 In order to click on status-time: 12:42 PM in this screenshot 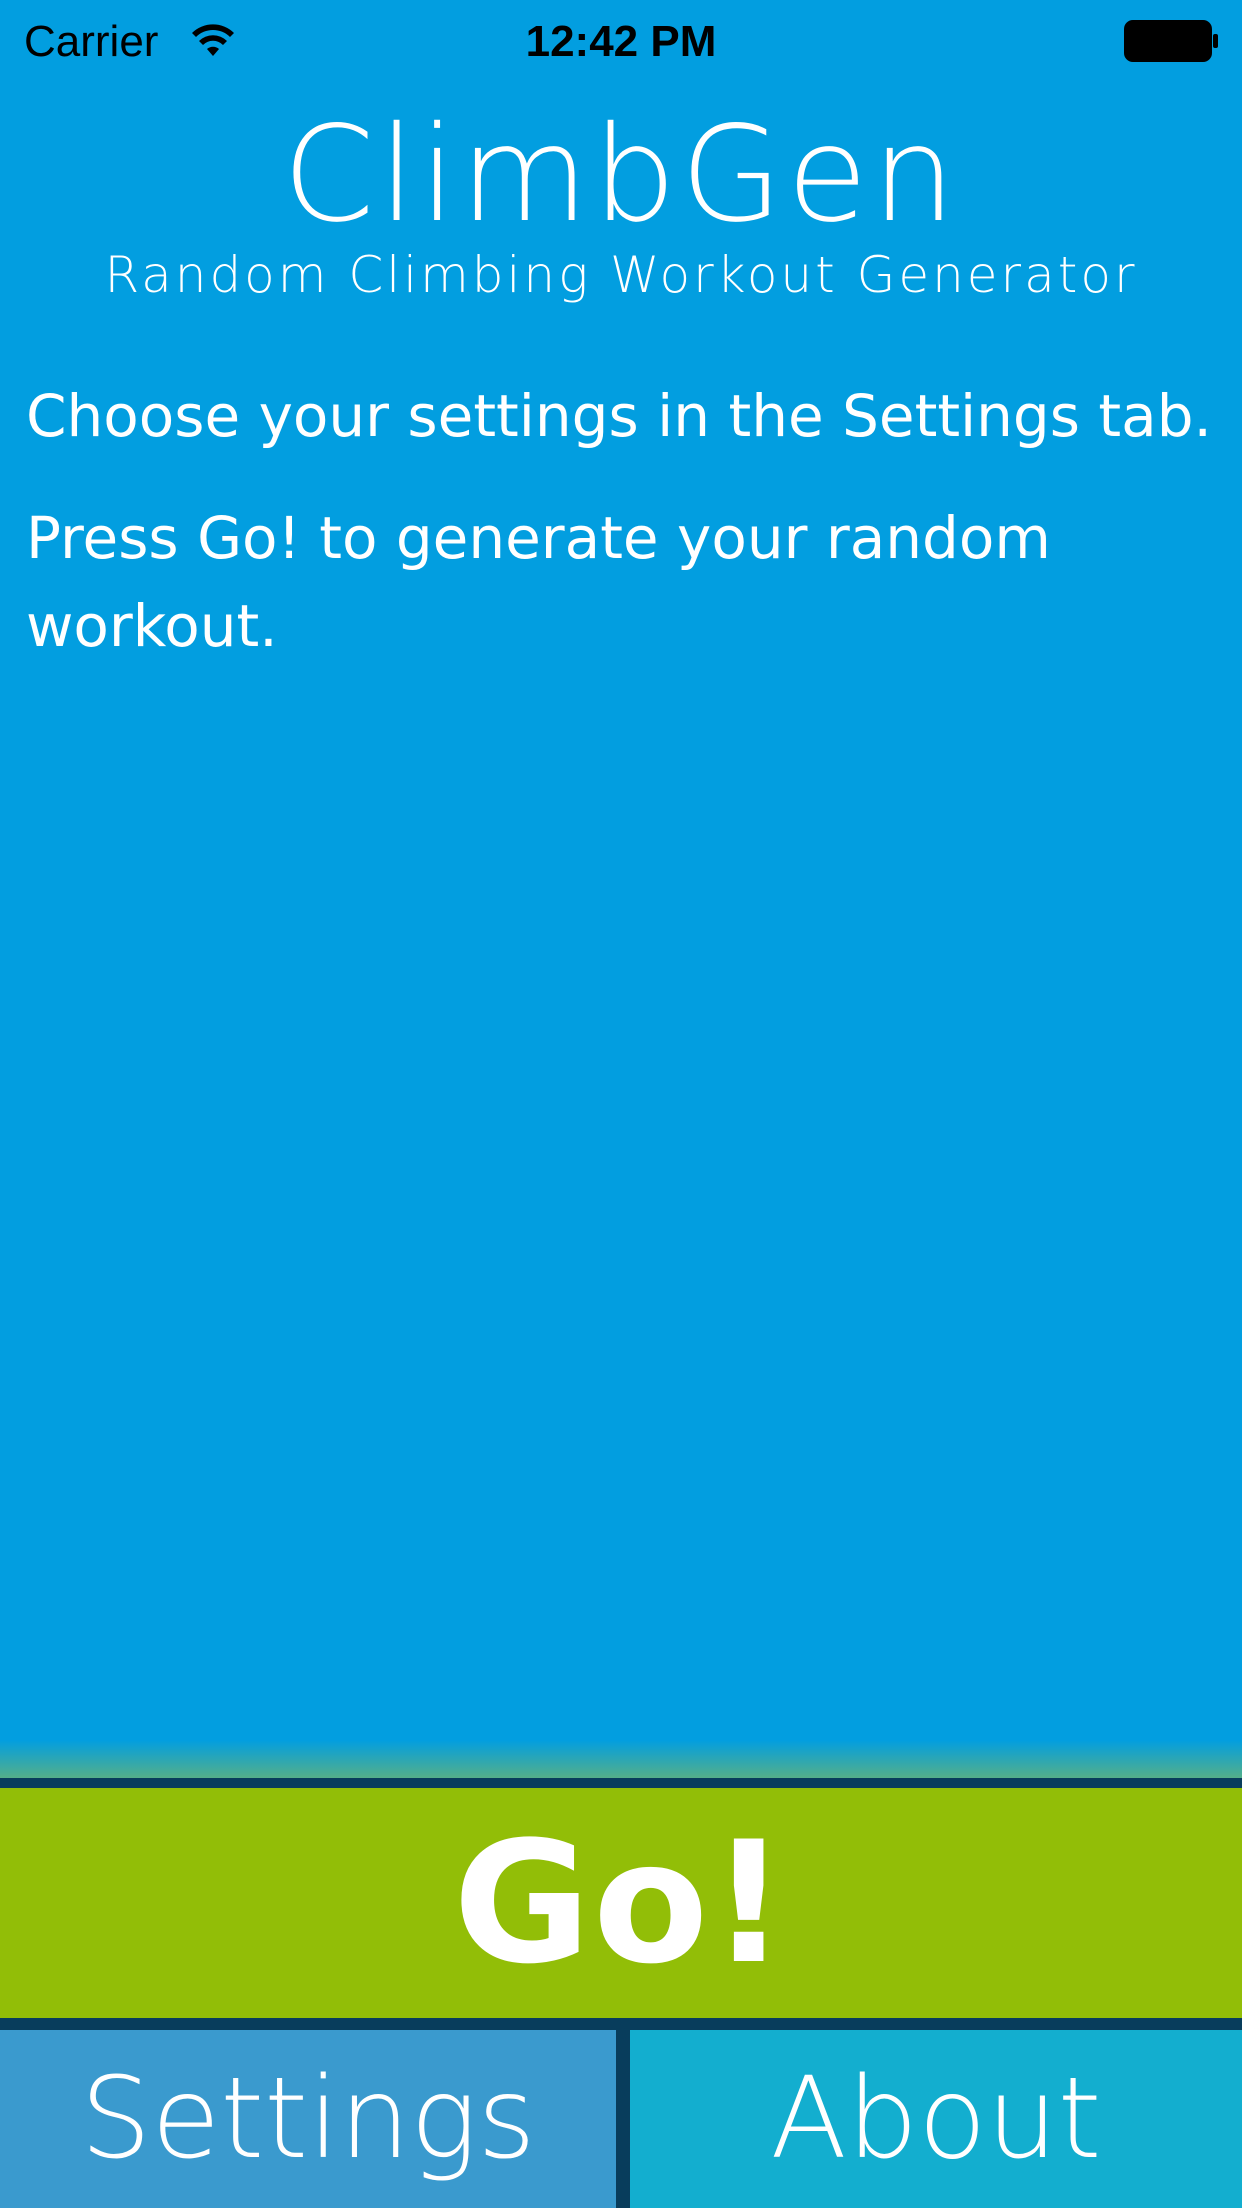, I will do `click(621, 41)`.